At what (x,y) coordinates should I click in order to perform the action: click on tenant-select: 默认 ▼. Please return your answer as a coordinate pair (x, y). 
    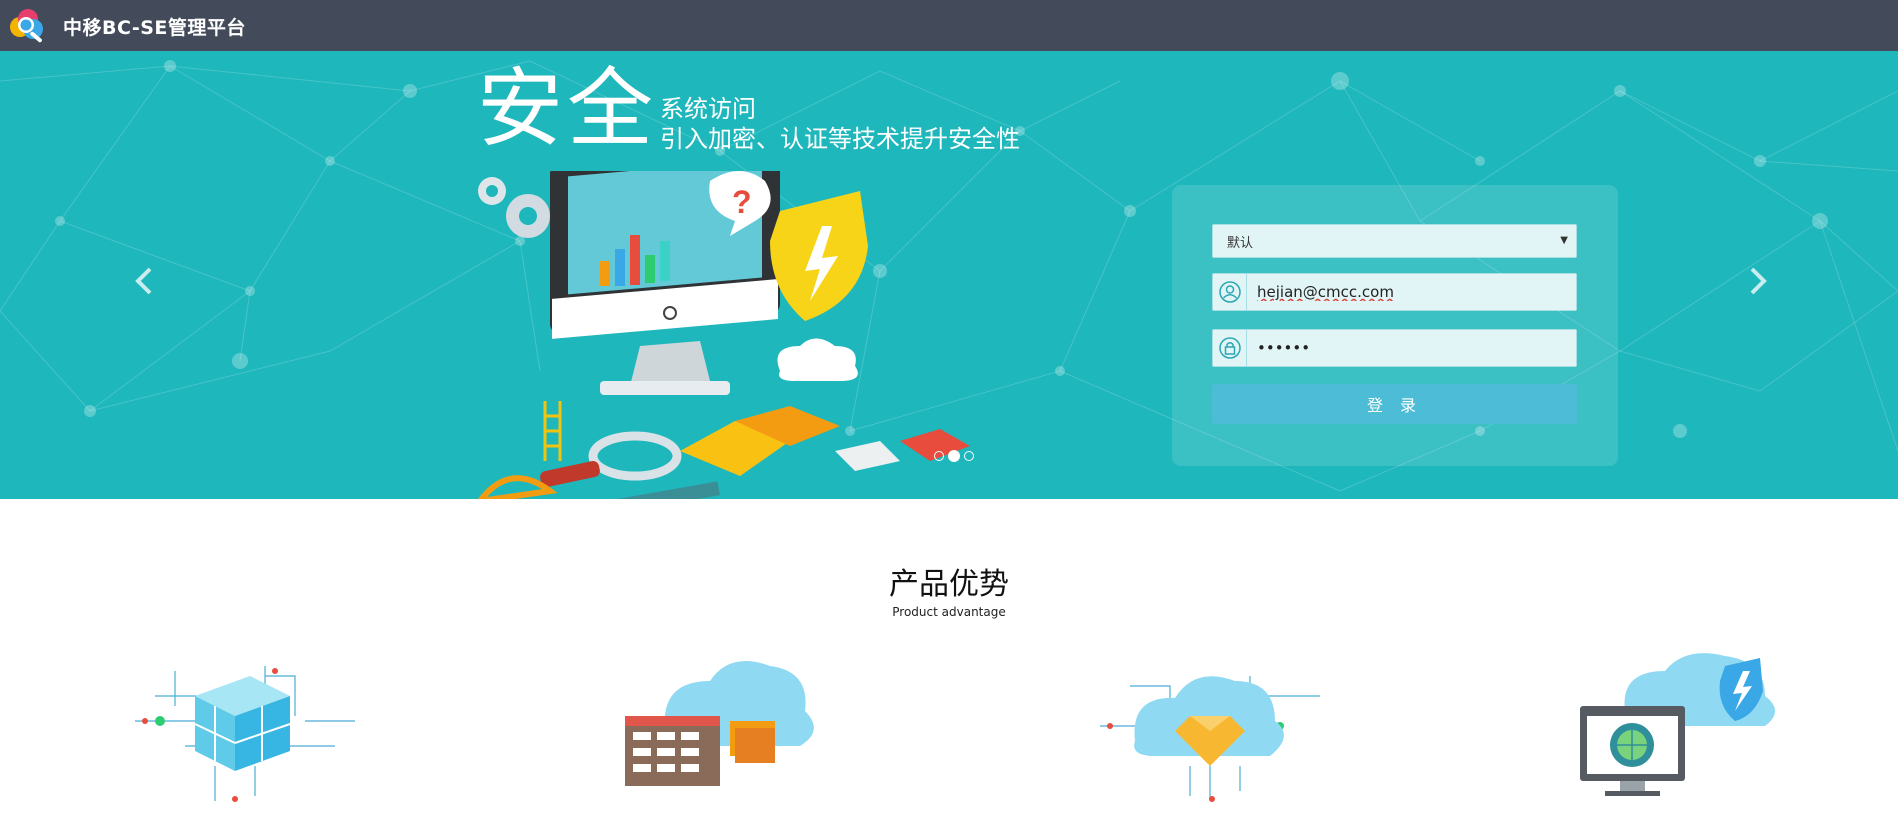
    Looking at the image, I should click on (1394, 241).